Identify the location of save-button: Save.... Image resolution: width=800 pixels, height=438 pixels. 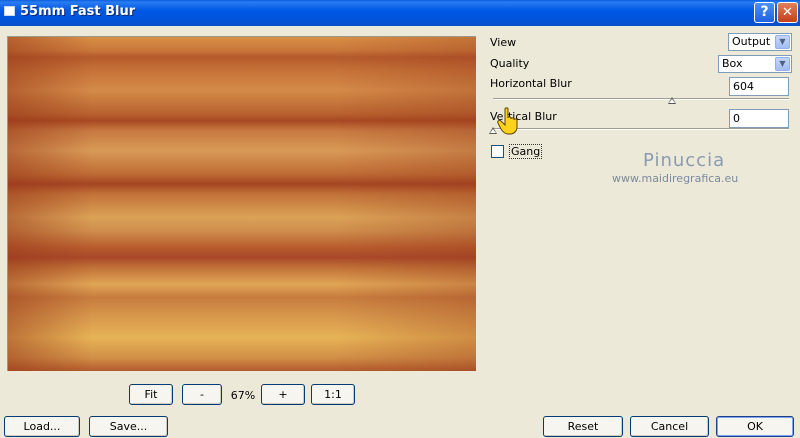
(128, 426).